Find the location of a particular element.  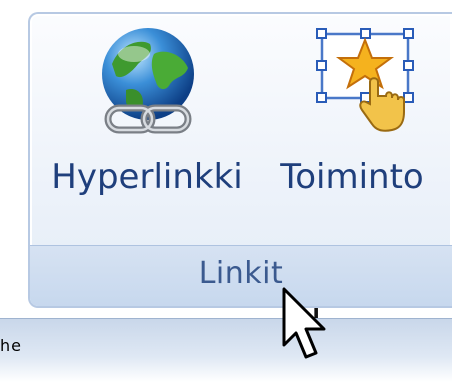

document-line: he is located at coordinates (11, 345).